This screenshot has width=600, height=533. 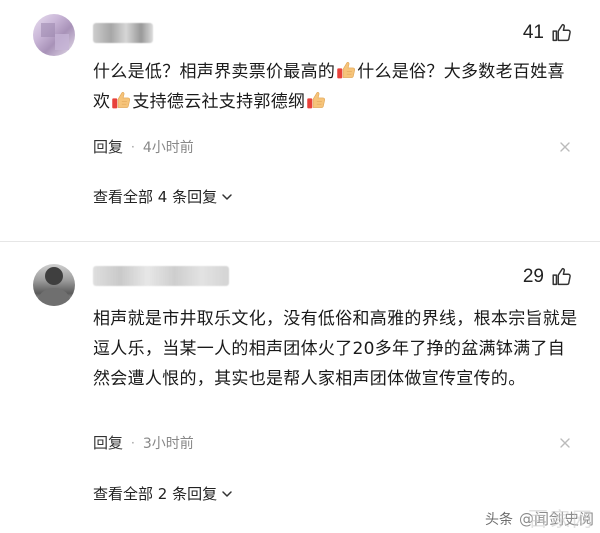 What do you see at coordinates (533, 32) in the screenshot?
I see `like-count: 41` at bounding box center [533, 32].